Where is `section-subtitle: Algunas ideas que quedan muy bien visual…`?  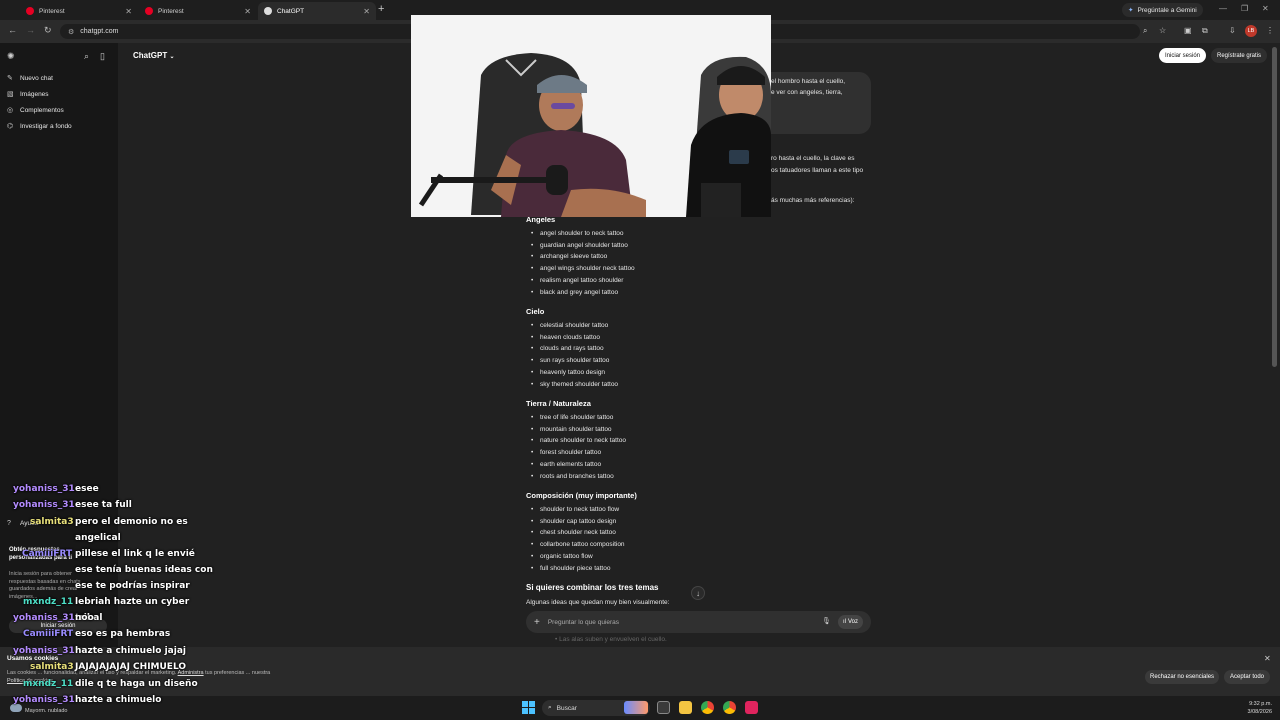
section-subtitle: Algunas ideas que quedan muy bien visual… is located at coordinates (598, 602).